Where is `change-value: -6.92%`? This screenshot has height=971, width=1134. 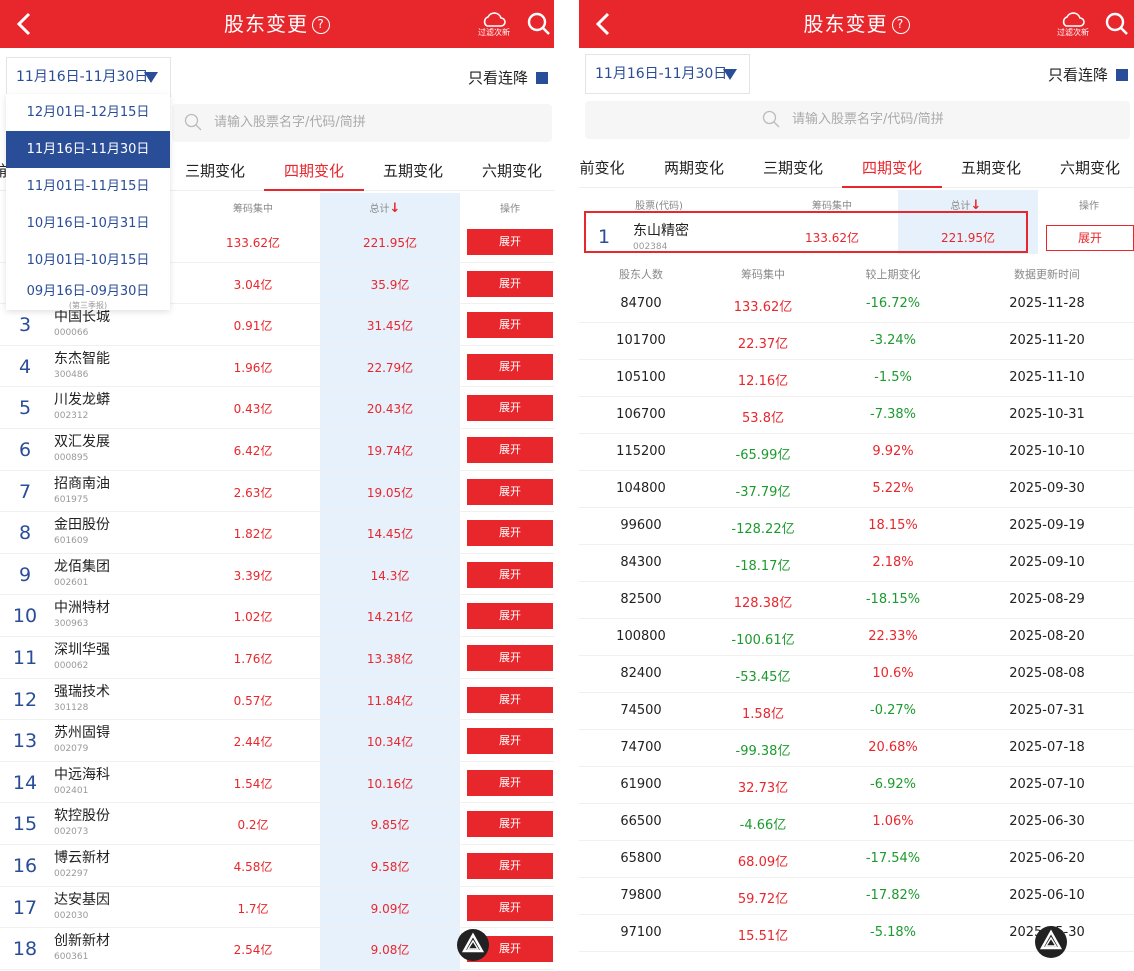 change-value: -6.92% is located at coordinates (893, 784).